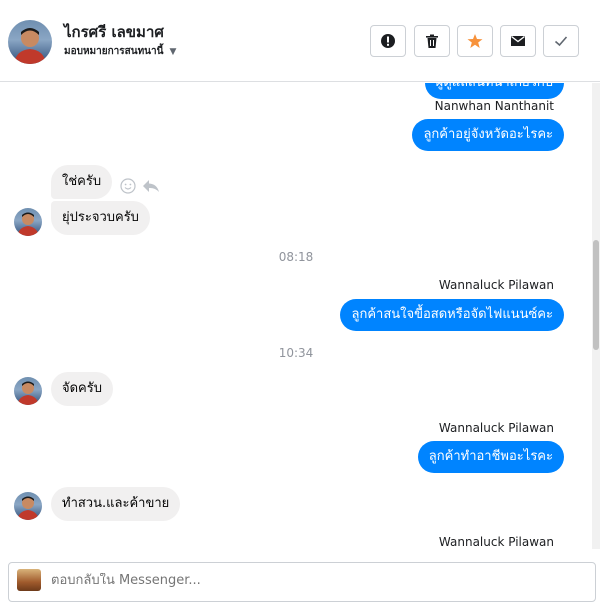 This screenshot has height=602, width=600. I want to click on check-icon, so click(561, 41).